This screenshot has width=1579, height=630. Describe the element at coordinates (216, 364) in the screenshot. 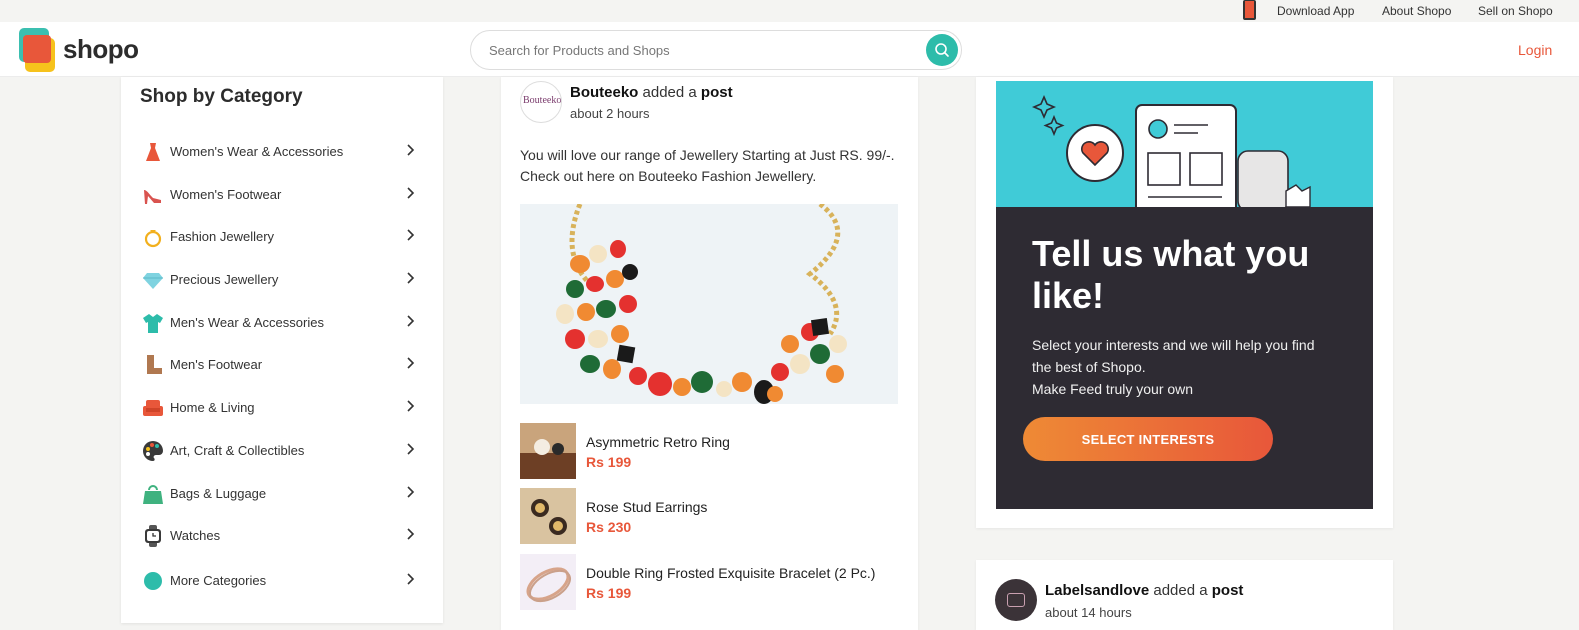

I see `category-label: Men's Footwear` at that location.